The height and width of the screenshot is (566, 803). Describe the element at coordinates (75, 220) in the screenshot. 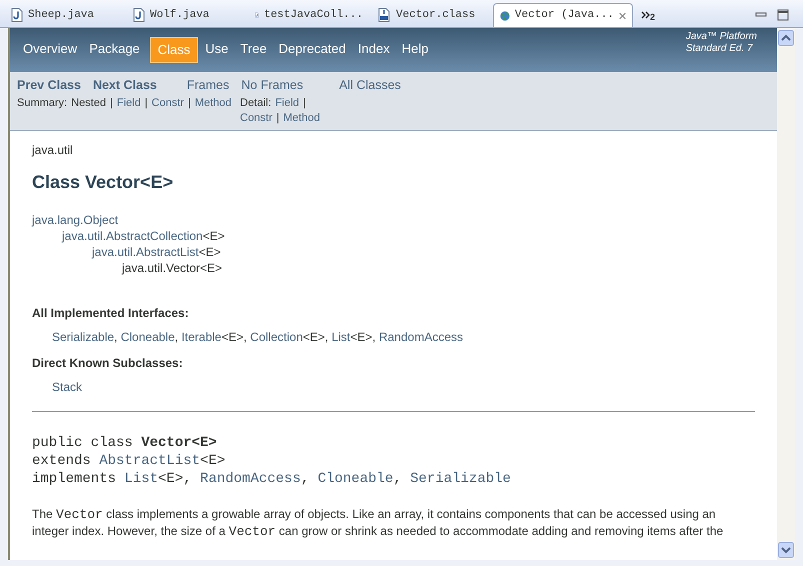

I see `superclass-link: java.lang.Object` at that location.